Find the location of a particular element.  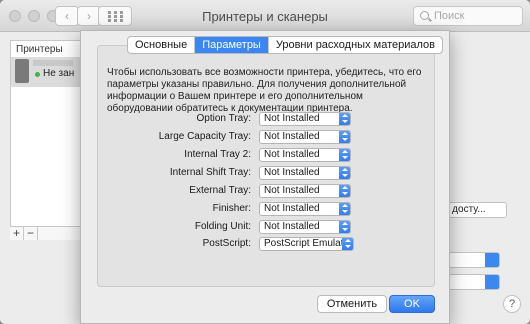

default-printer-popup is located at coordinates (472, 260).